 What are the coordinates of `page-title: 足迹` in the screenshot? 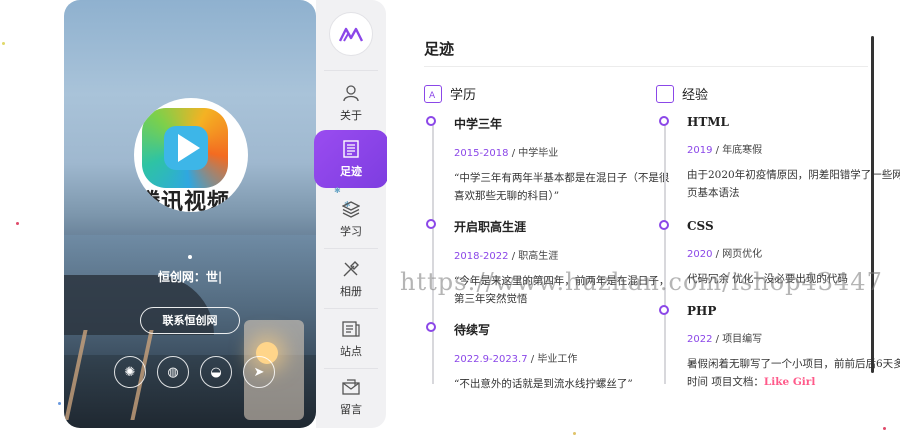 It's located at (439, 49).